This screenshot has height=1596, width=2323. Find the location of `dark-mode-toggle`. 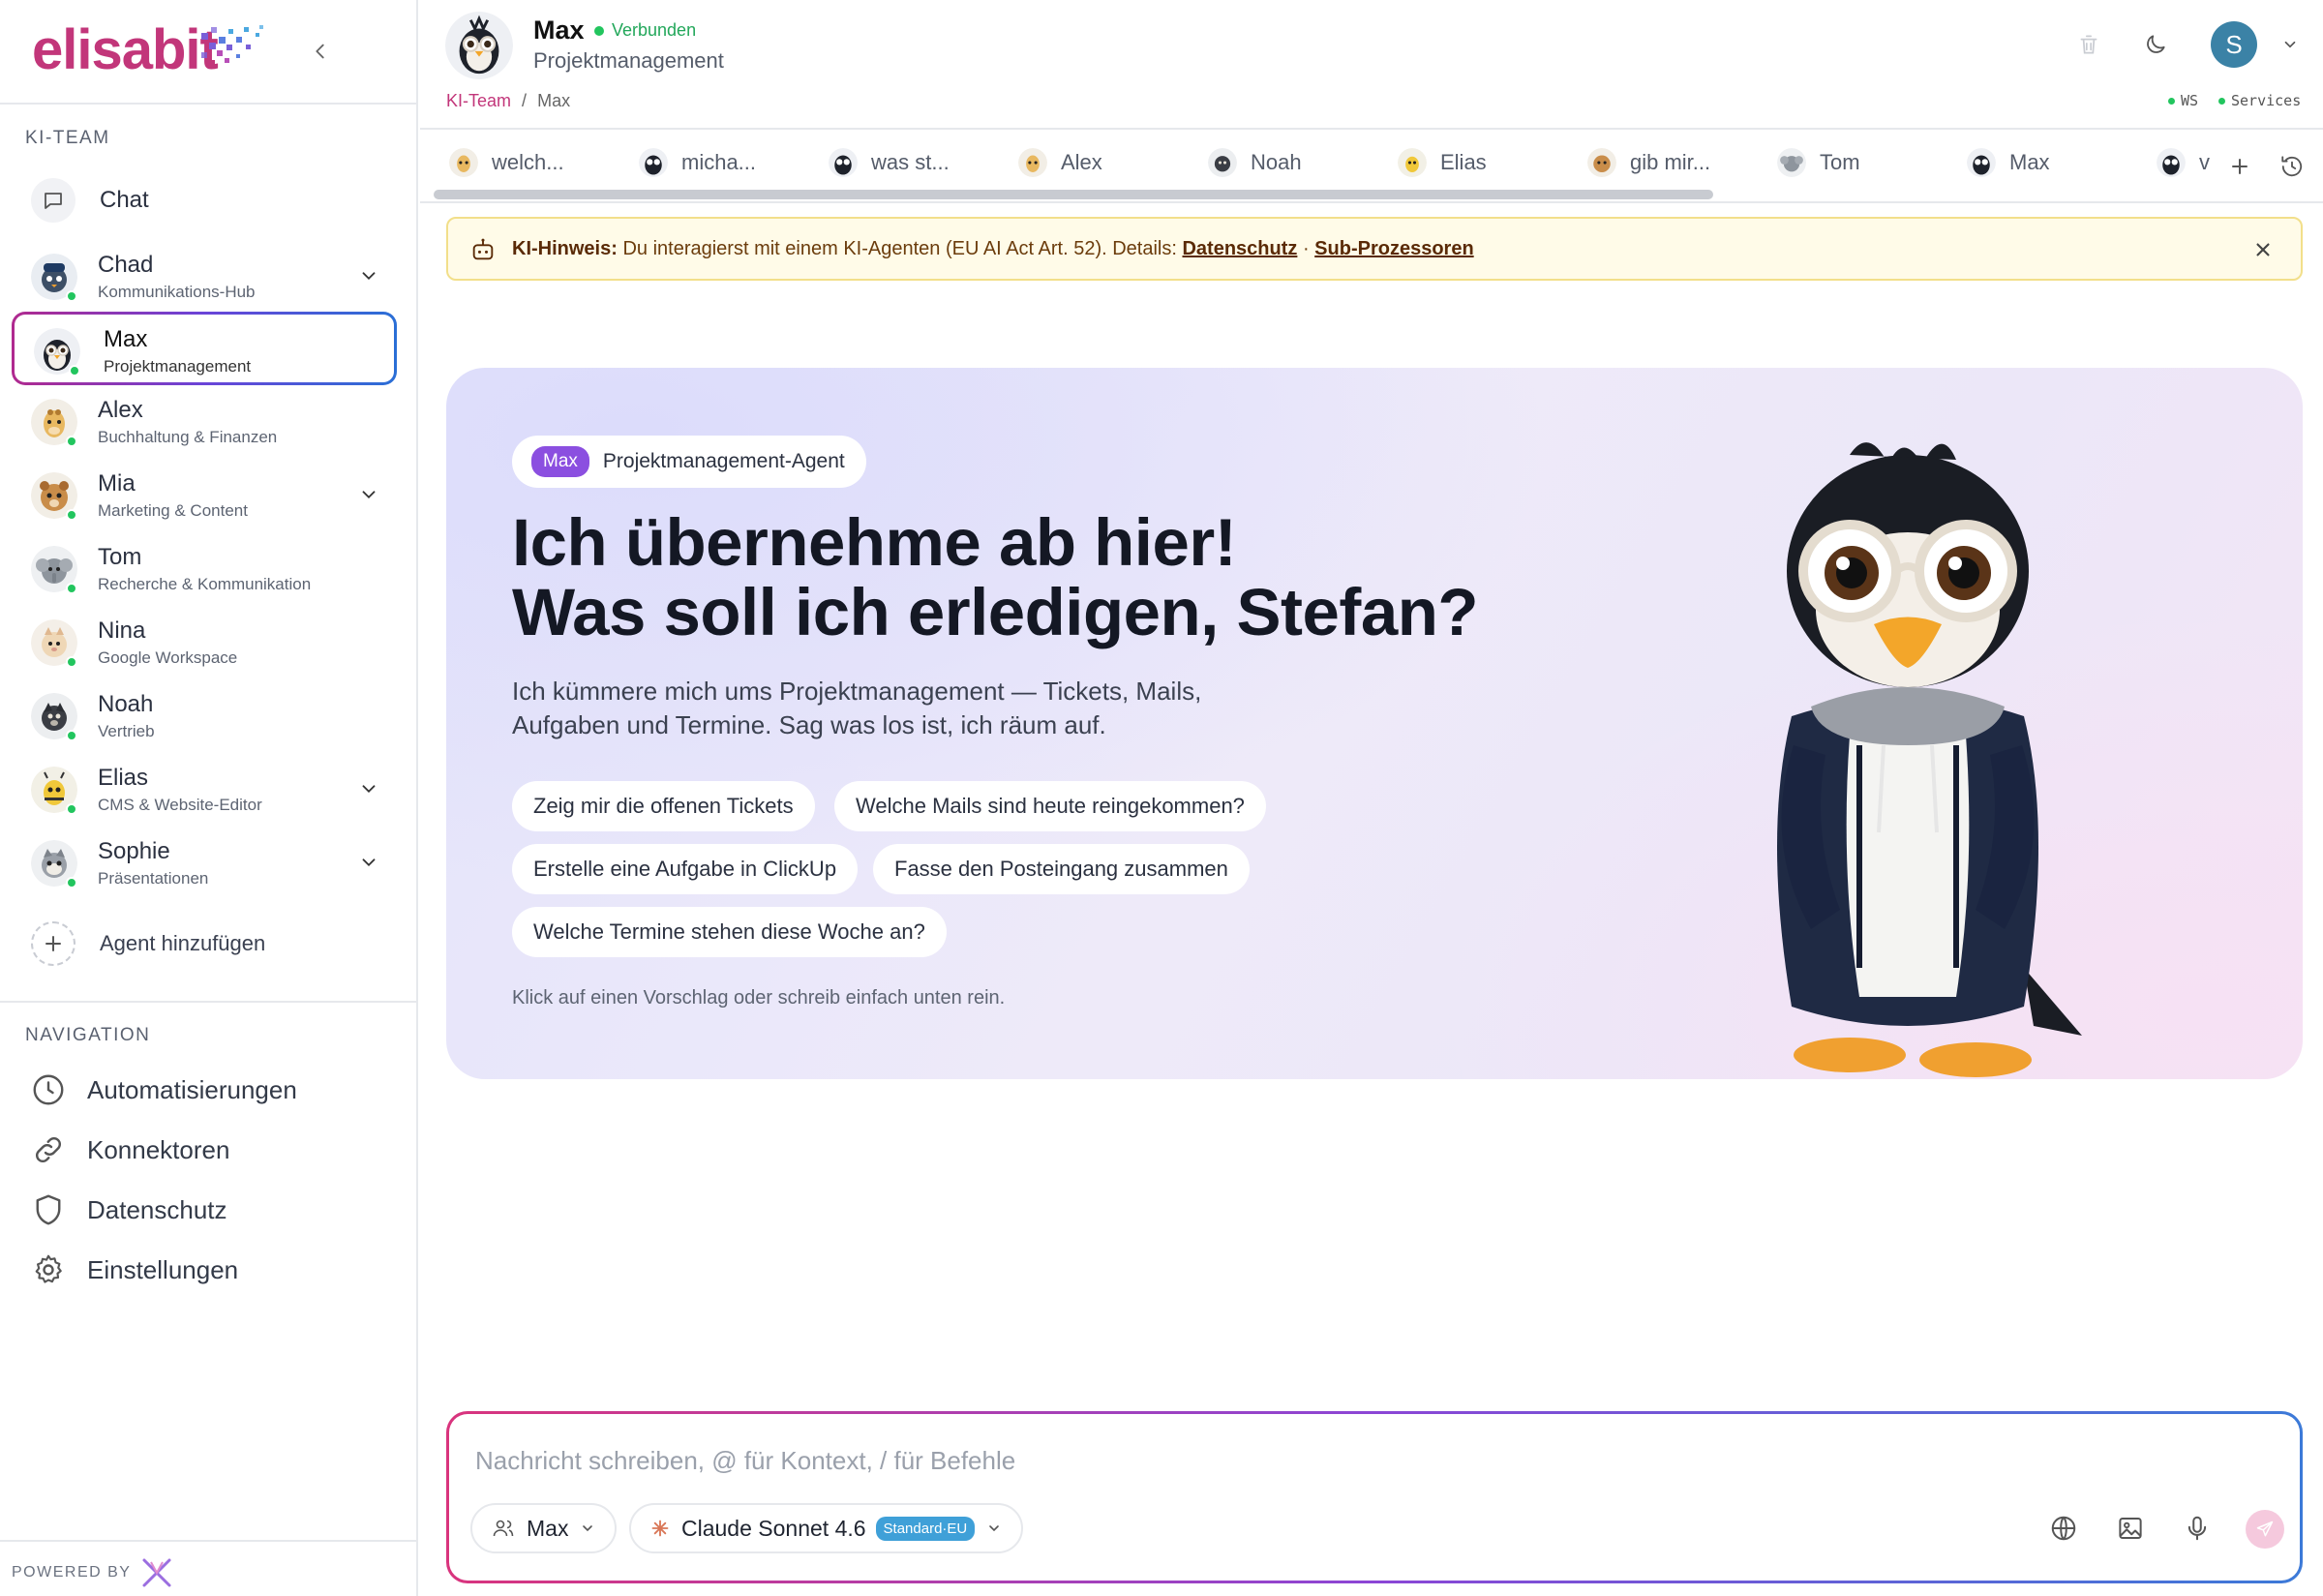

dark-mode-toggle is located at coordinates (2156, 44).